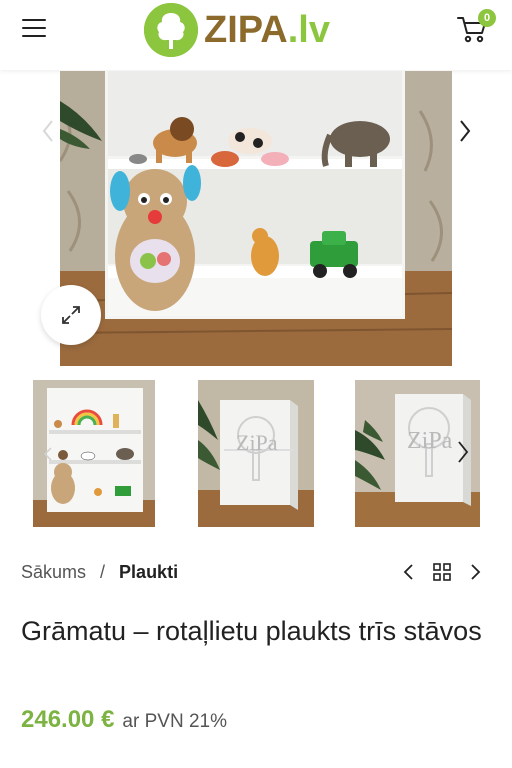 The image size is (512, 768). Describe the element at coordinates (246, 29) in the screenshot. I see `logo-main-text: ZIPA` at that location.